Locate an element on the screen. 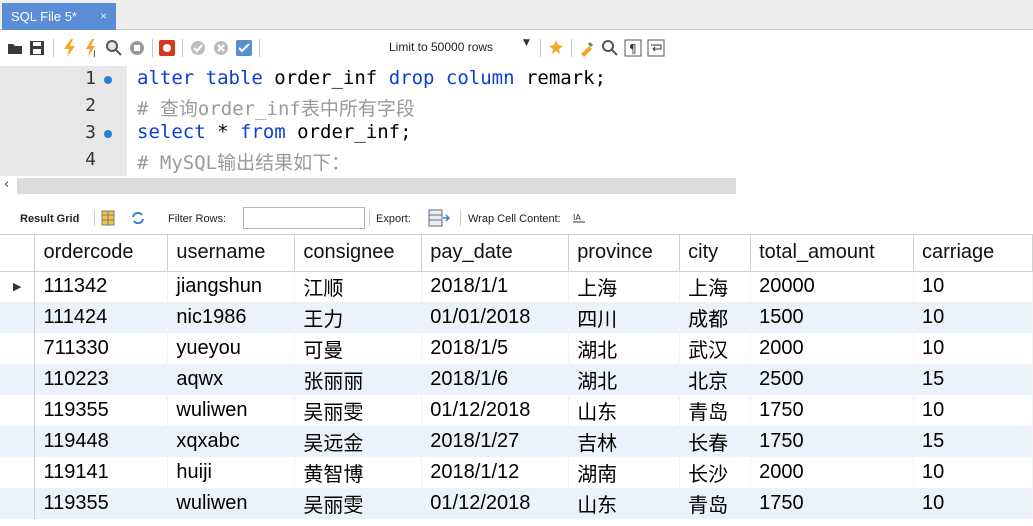  explain-icon is located at coordinates (114, 48).